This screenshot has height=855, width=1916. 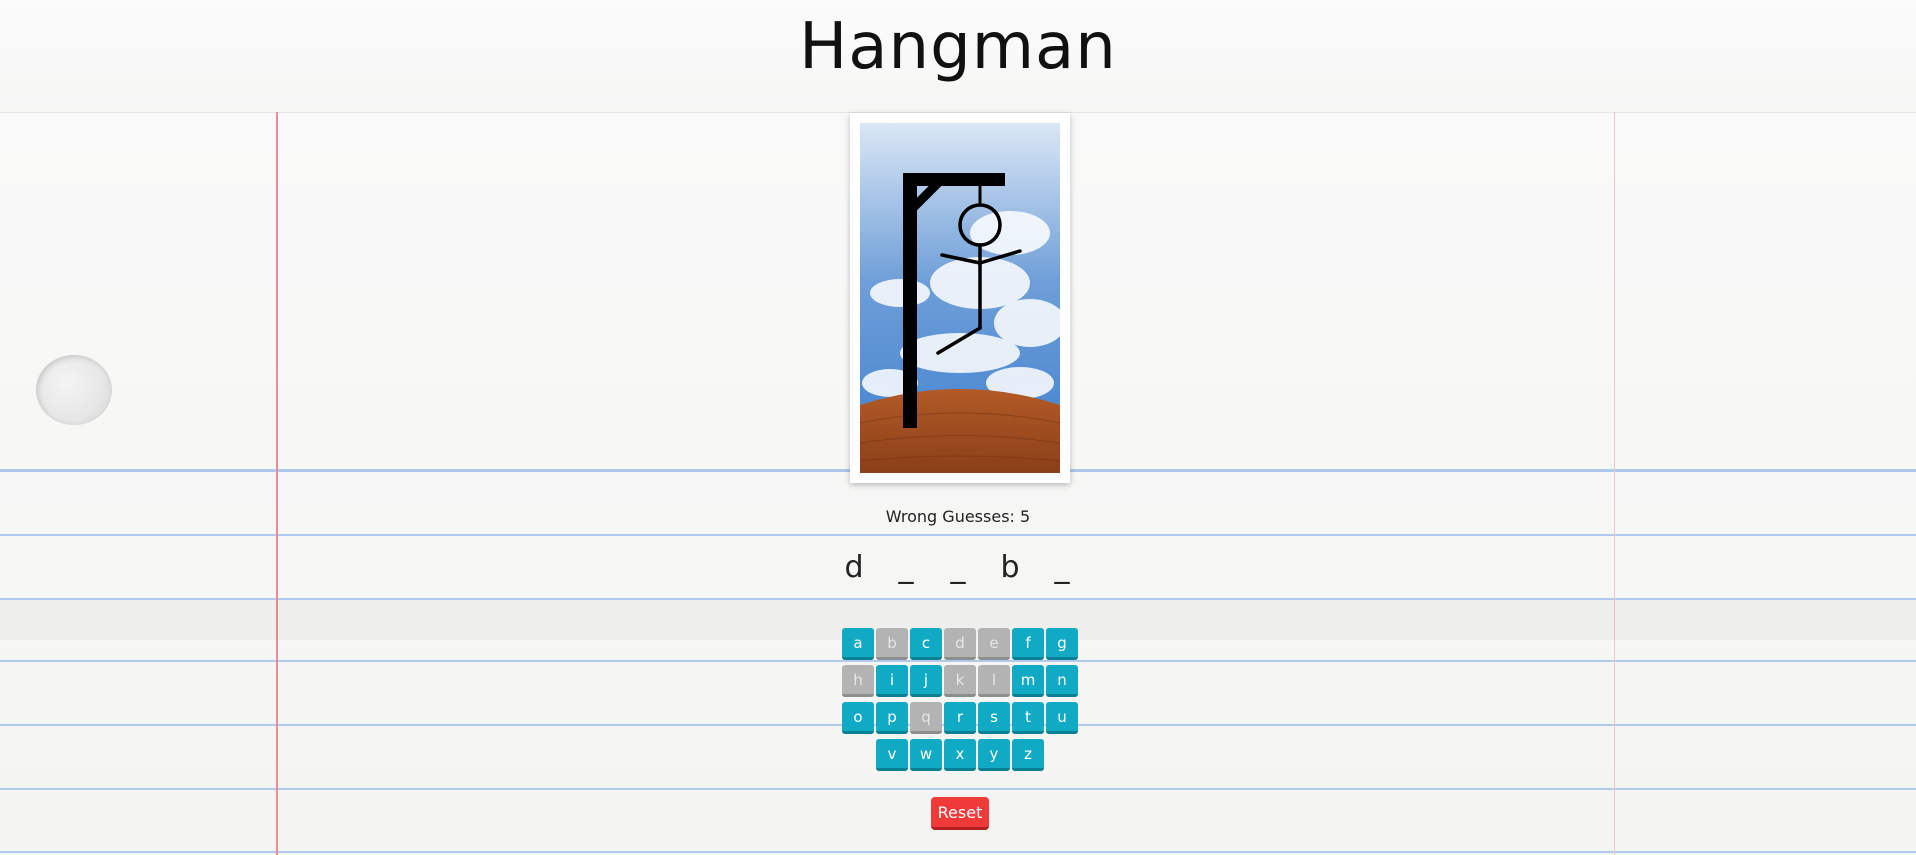 What do you see at coordinates (926, 644) in the screenshot?
I see `letter-key-c: c` at bounding box center [926, 644].